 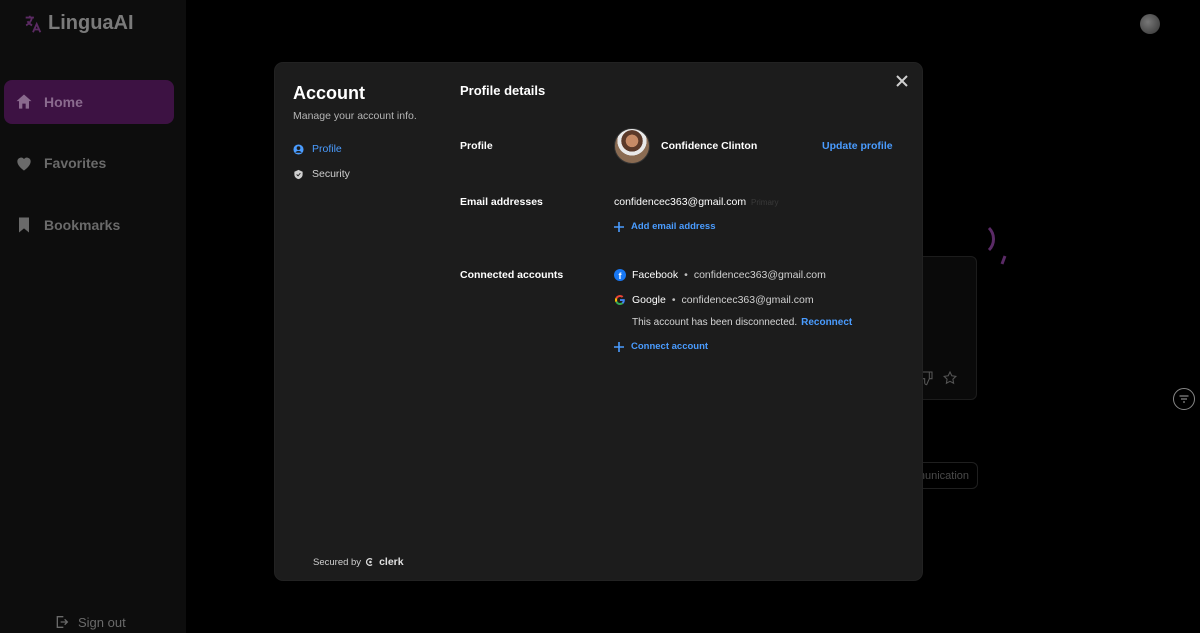 I want to click on connected-account-google: Google • confidencec363@gmail.com, so click(x=714, y=300).